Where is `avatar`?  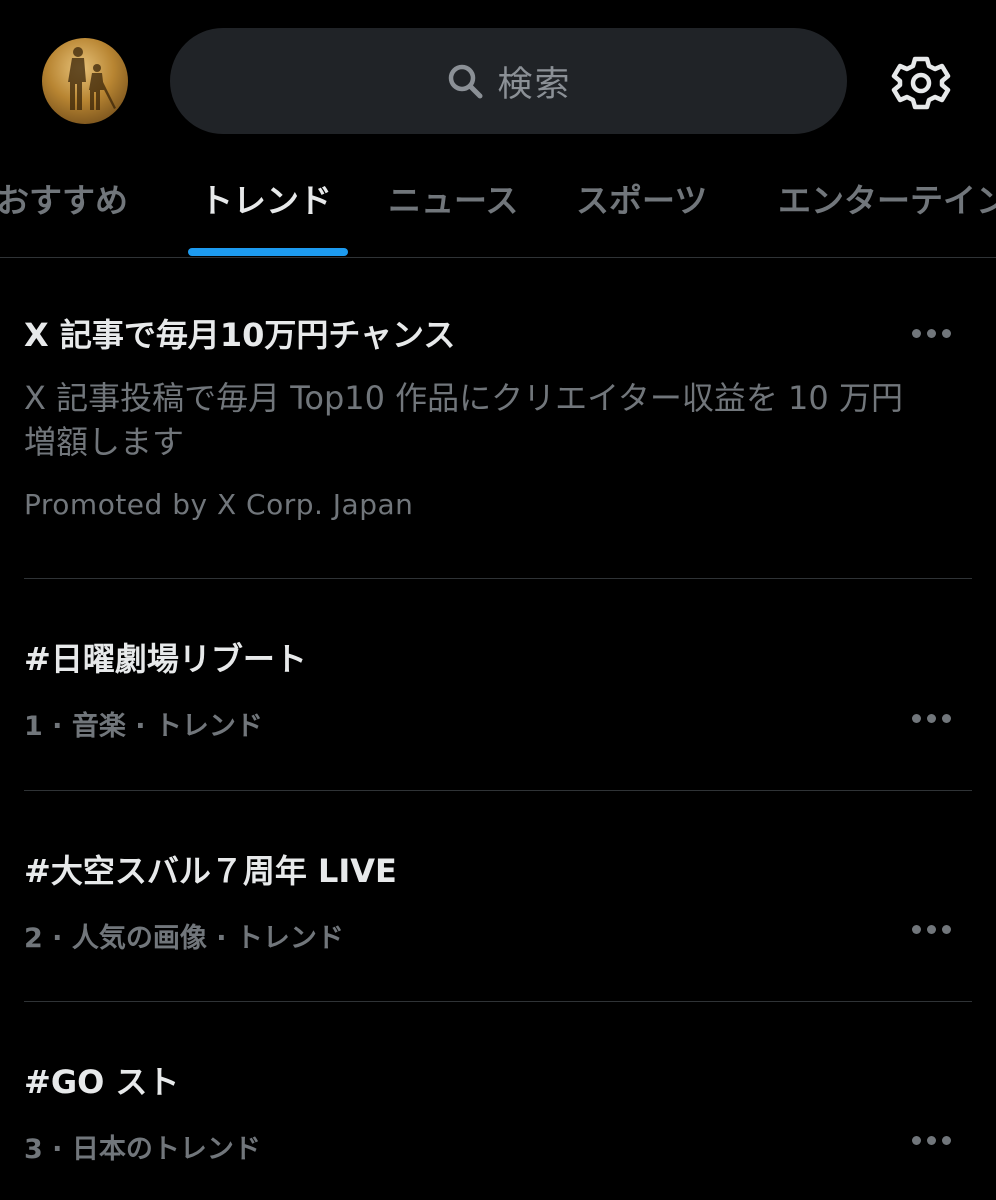 avatar is located at coordinates (85, 81).